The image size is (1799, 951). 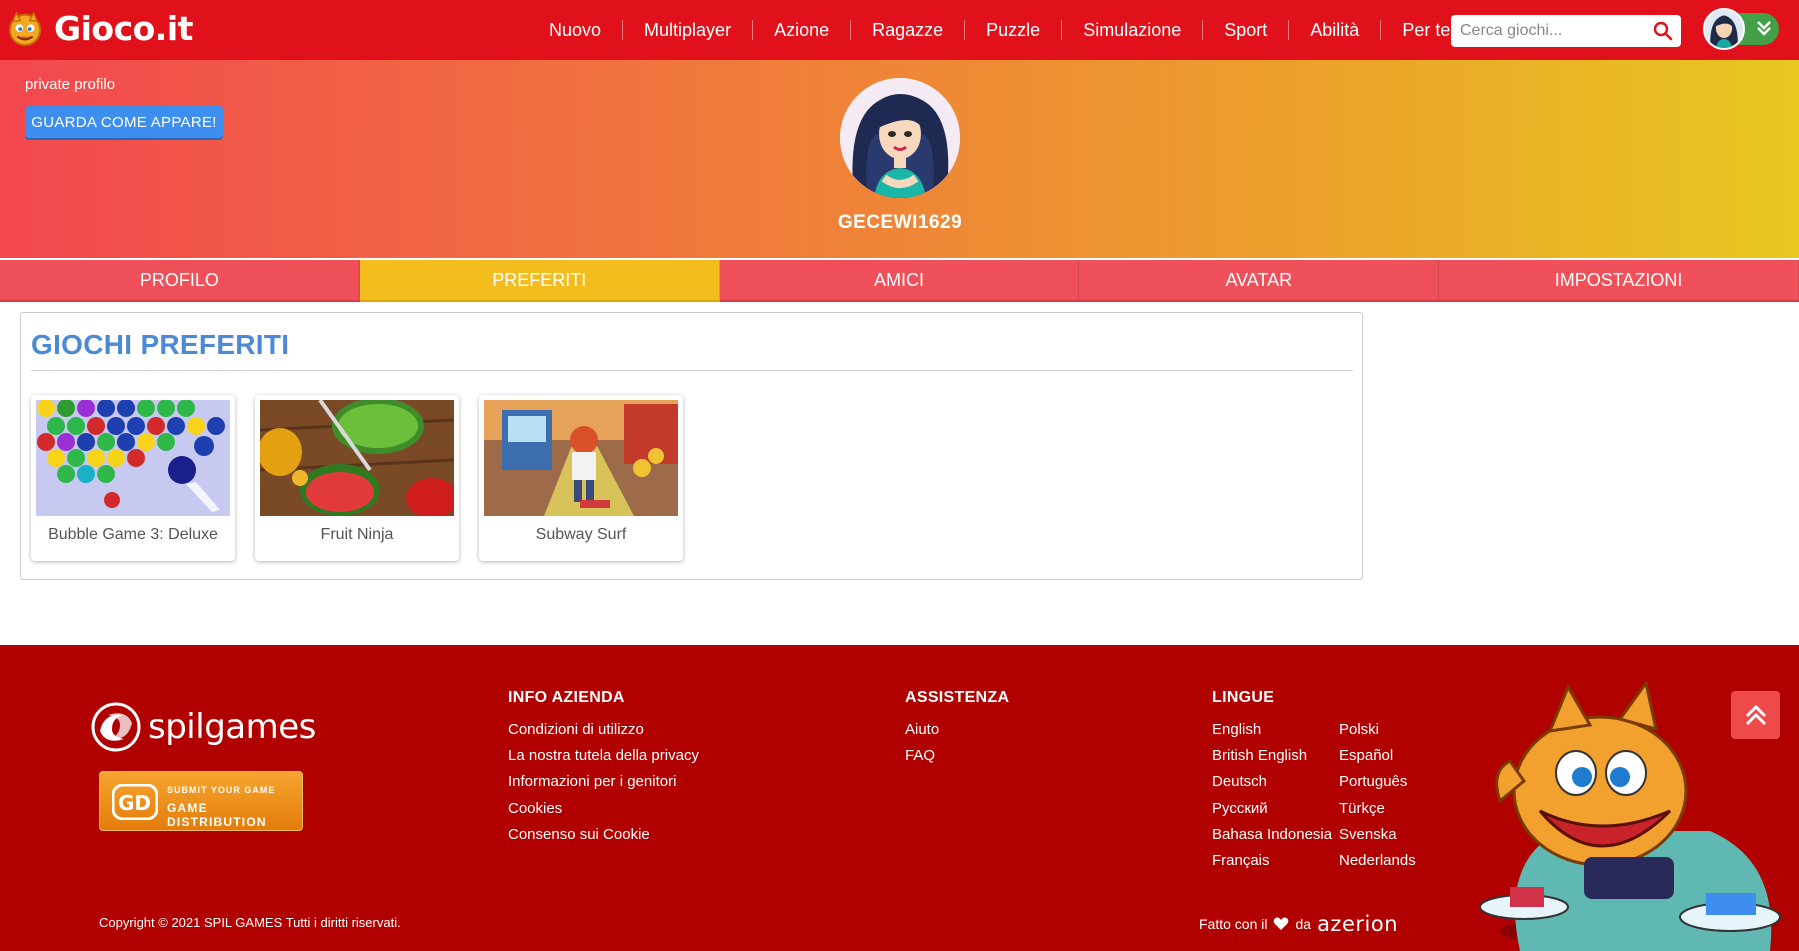 I want to click on favorite-games-title: GIOCHI PREFERITI, so click(x=160, y=344).